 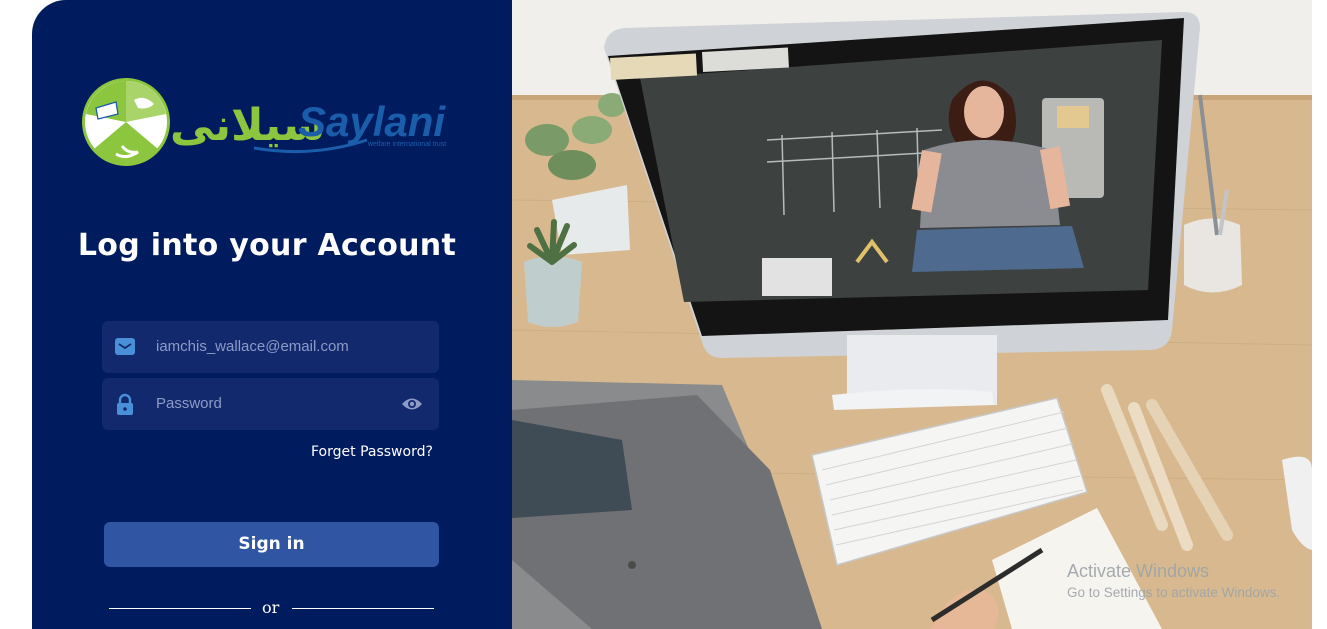 I want to click on divider-left, so click(x=180, y=608).